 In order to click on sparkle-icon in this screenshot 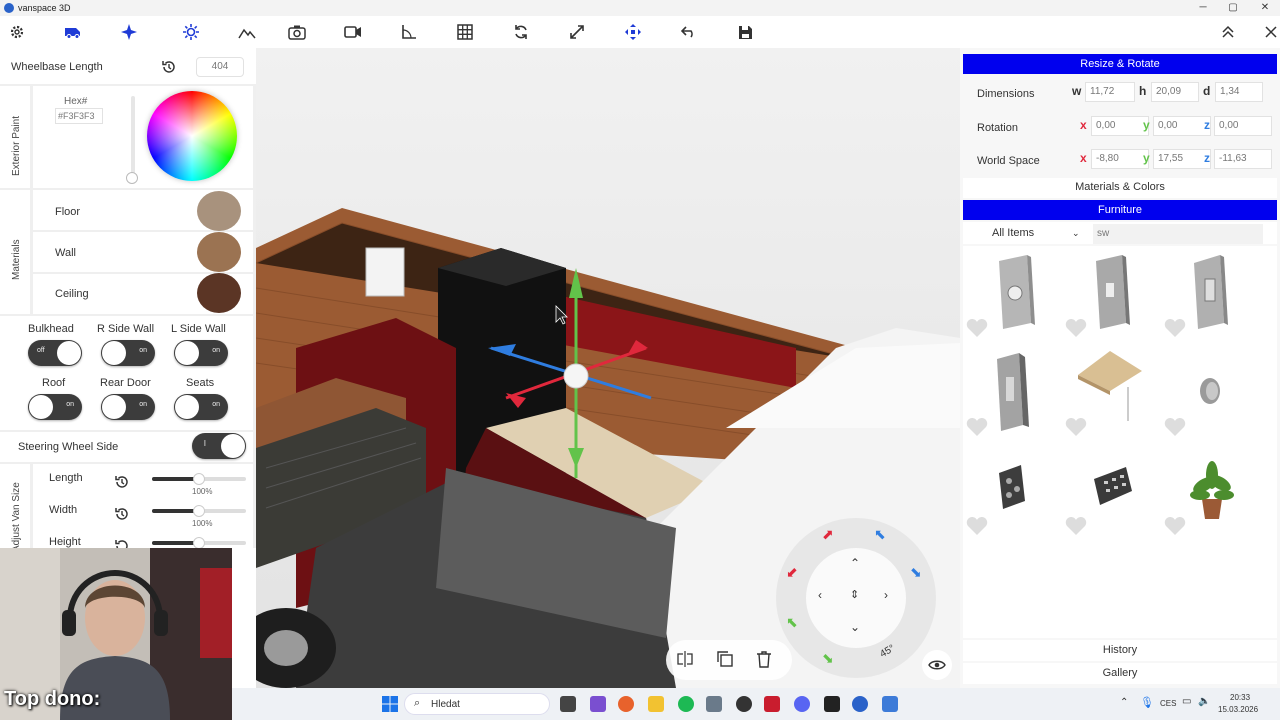, I will do `click(129, 32)`.